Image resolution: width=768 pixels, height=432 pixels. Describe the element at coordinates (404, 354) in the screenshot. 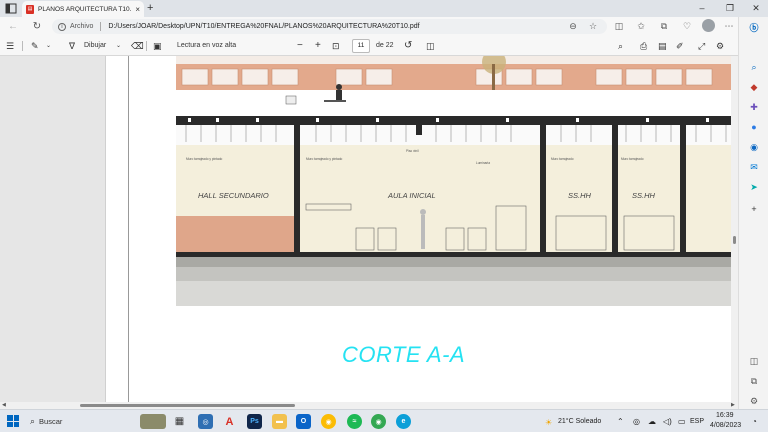

I see `section-title: CORTE A-A` at that location.